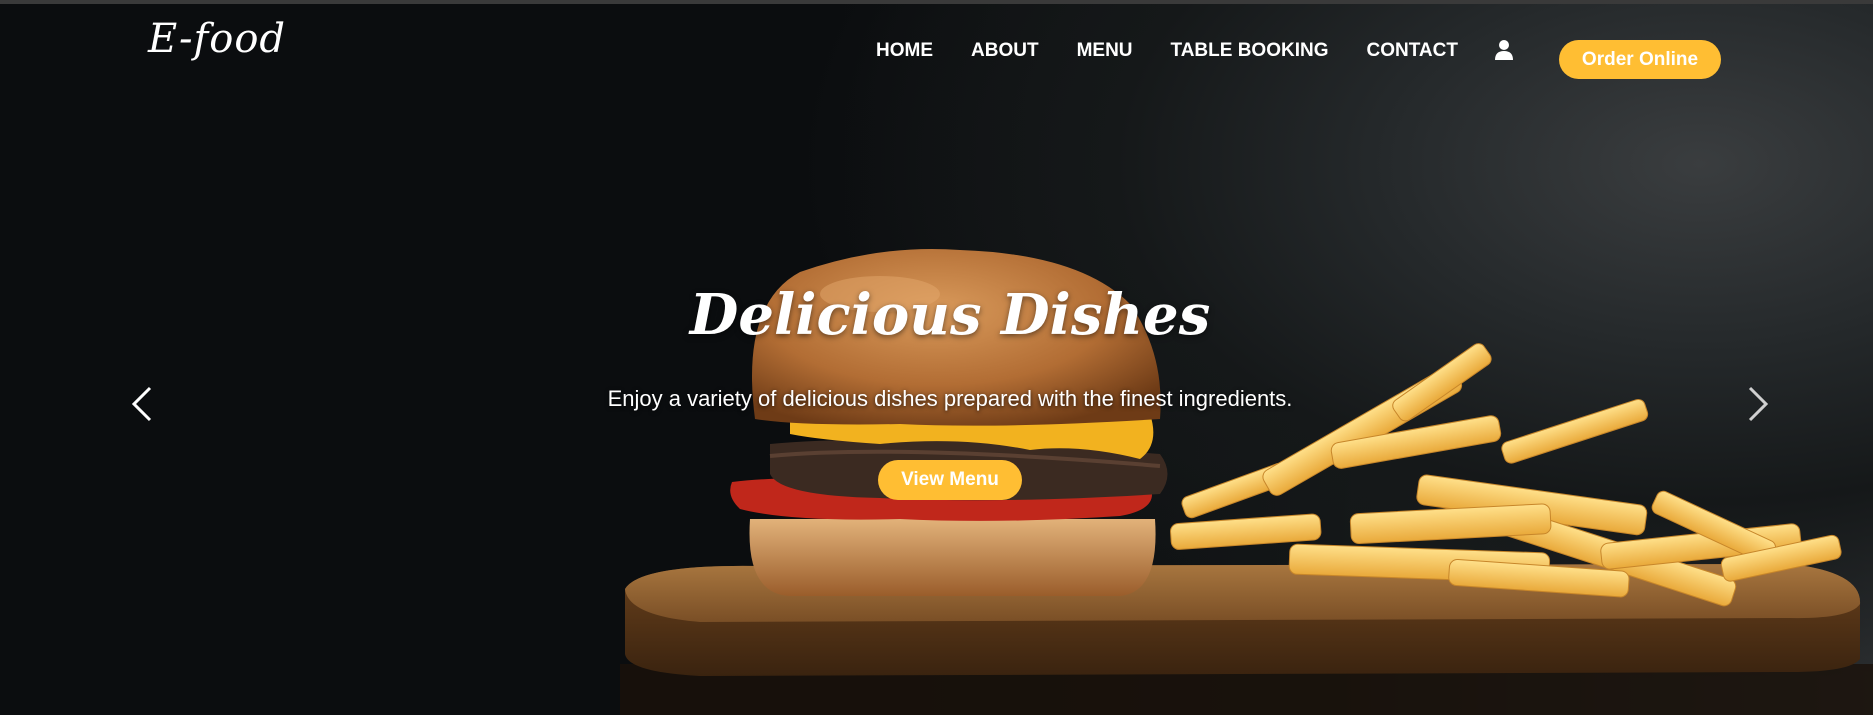 This screenshot has height=715, width=1873. Describe the element at coordinates (143, 404) in the screenshot. I see `chevron-left-icon` at that location.